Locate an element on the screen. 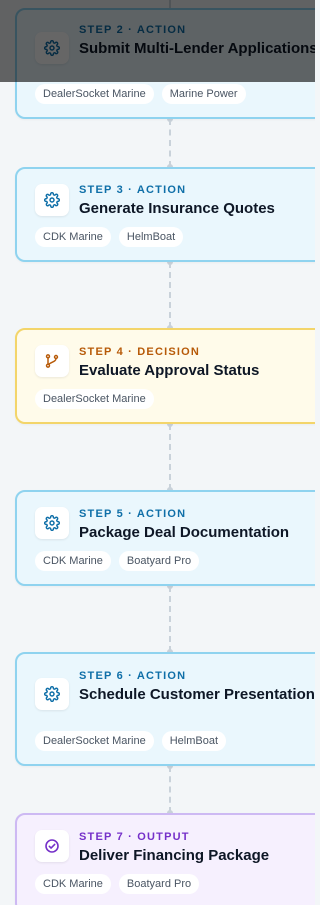 Image resolution: width=320 pixels, height=905 pixels. tool-tags: DealerSocket Marine Marine Power is located at coordinates (140, 94).